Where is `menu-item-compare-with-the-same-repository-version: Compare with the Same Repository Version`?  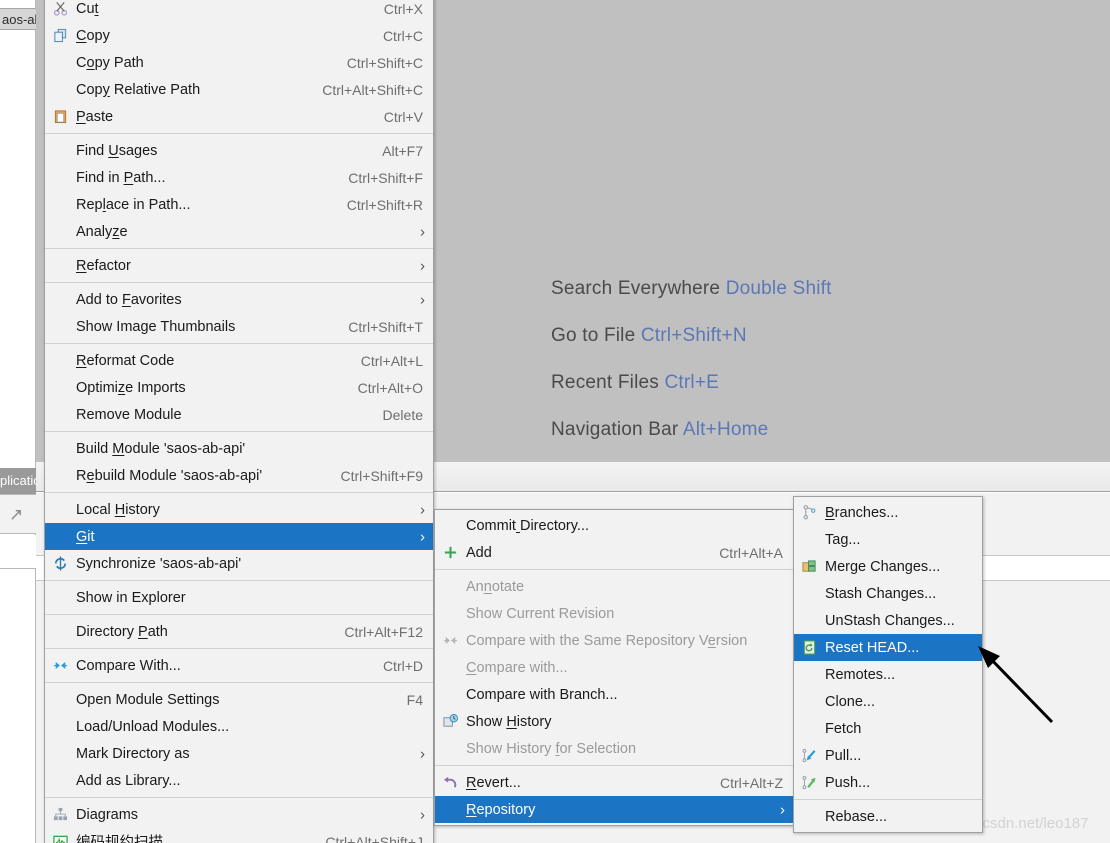
menu-item-compare-with-the-same-repository-version: Compare with the Same Repository Version is located at coordinates (614, 640).